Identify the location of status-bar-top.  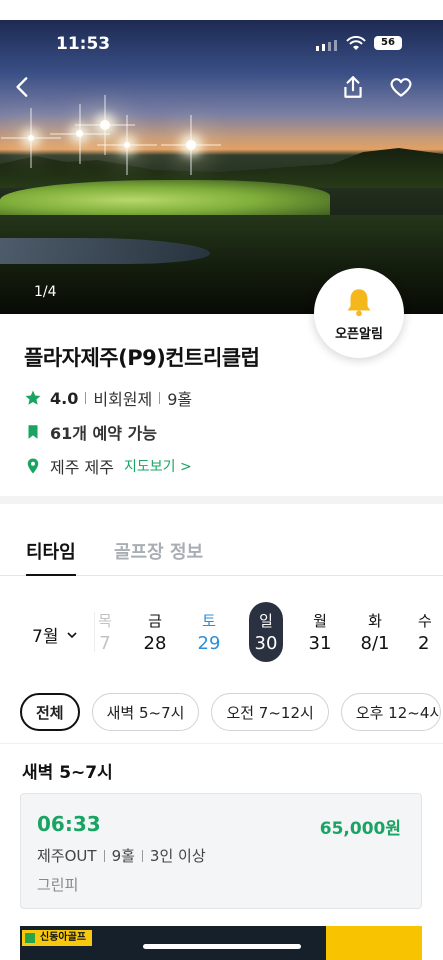
(221, 11).